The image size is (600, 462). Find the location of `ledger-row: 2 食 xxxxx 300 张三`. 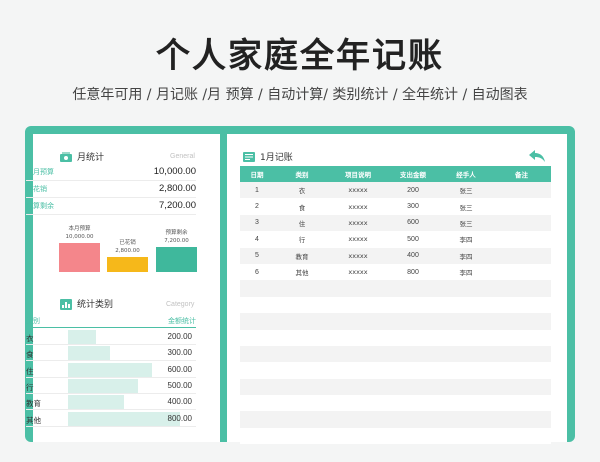

ledger-row: 2 食 xxxxx 300 张三 is located at coordinates (395, 206).